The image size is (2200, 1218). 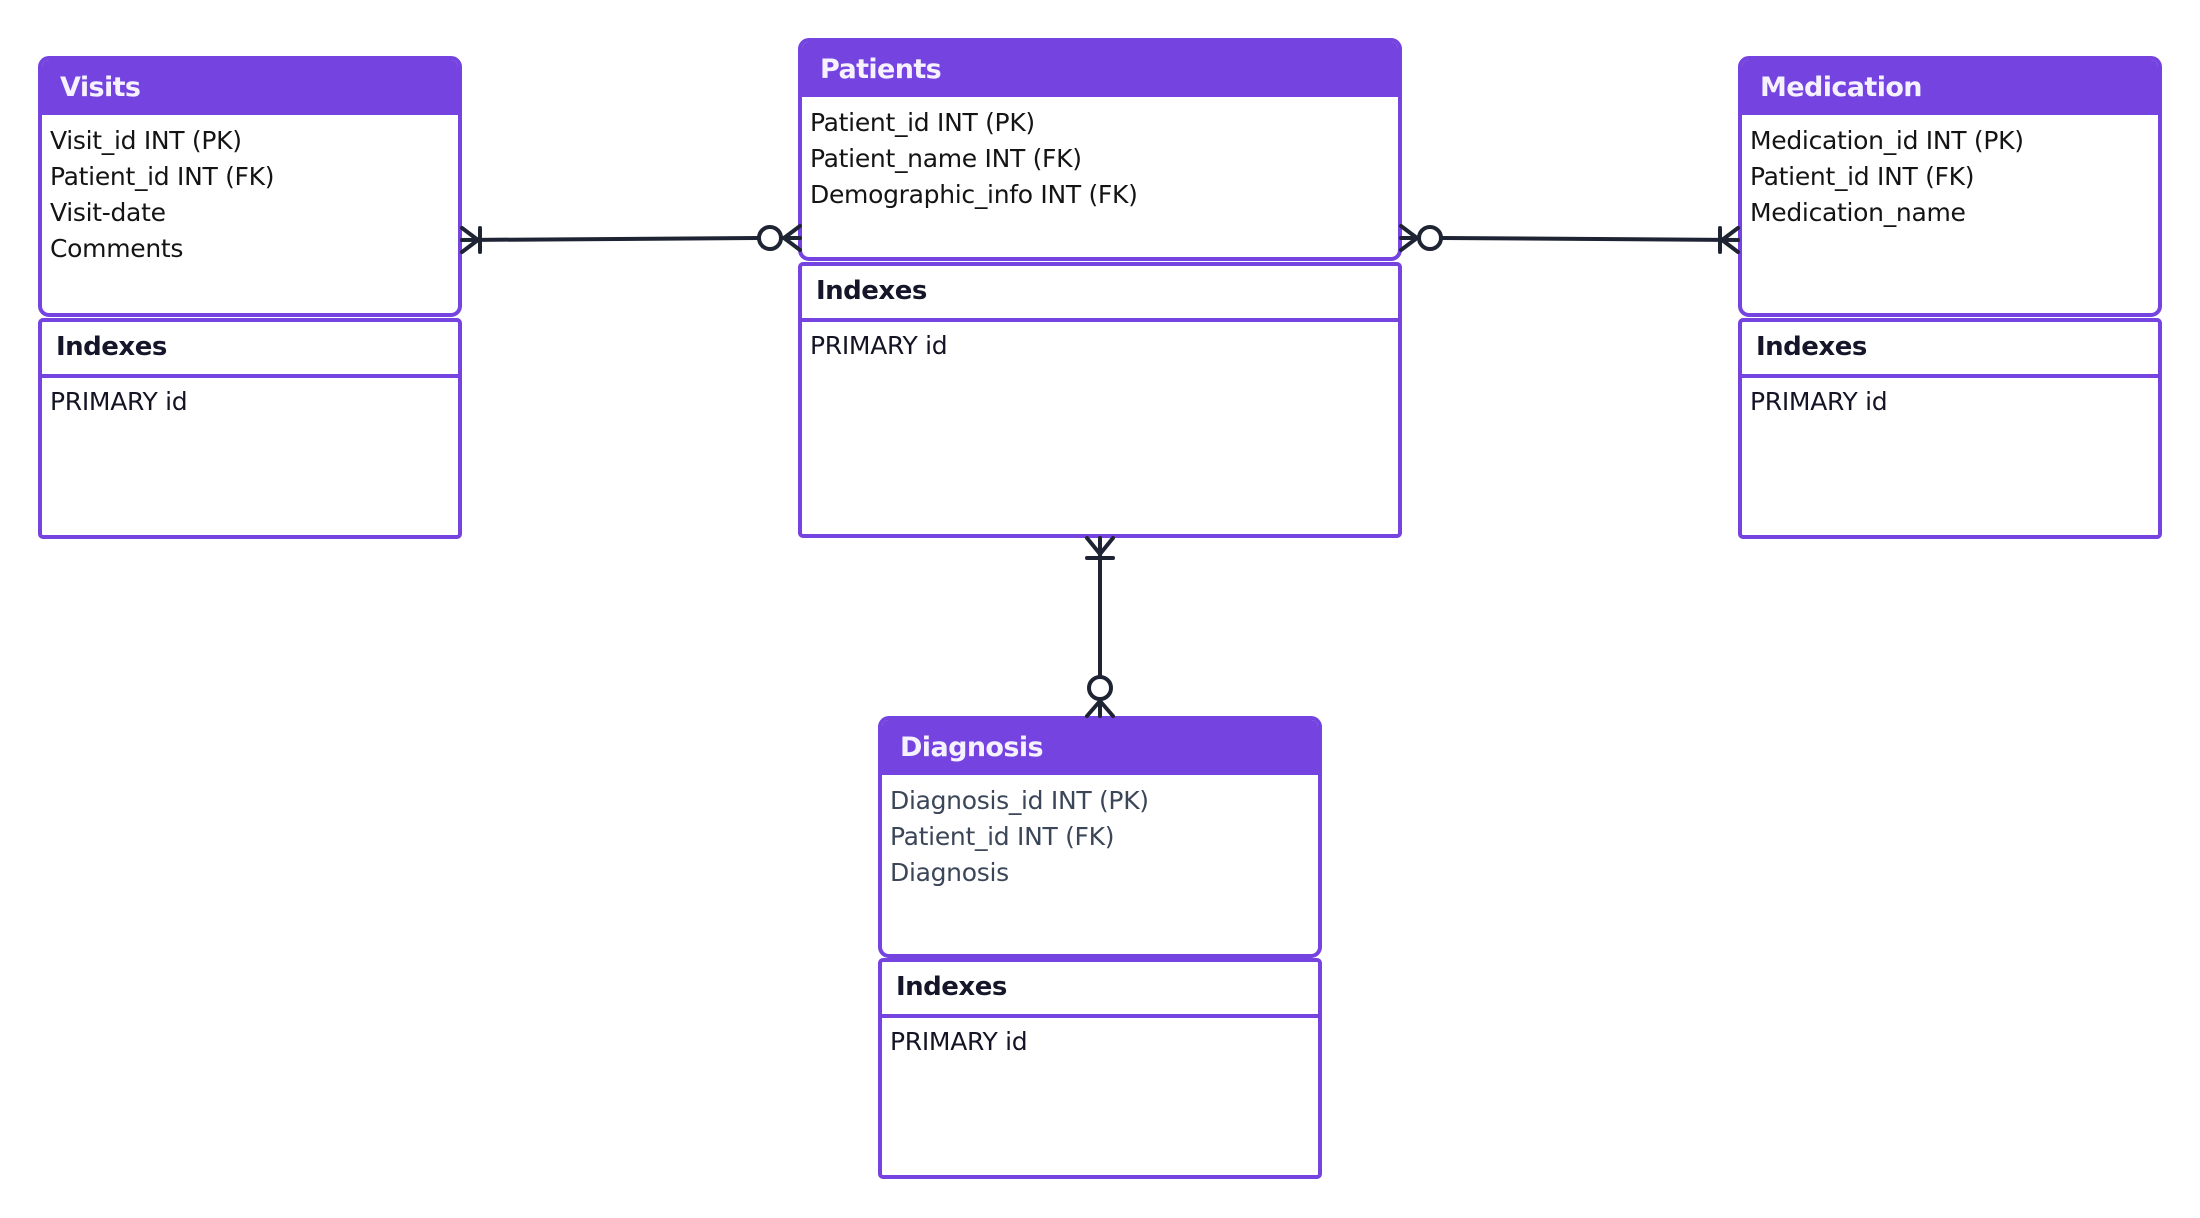 I want to click on visits-index-list: PRIMARY id, so click(x=250, y=399).